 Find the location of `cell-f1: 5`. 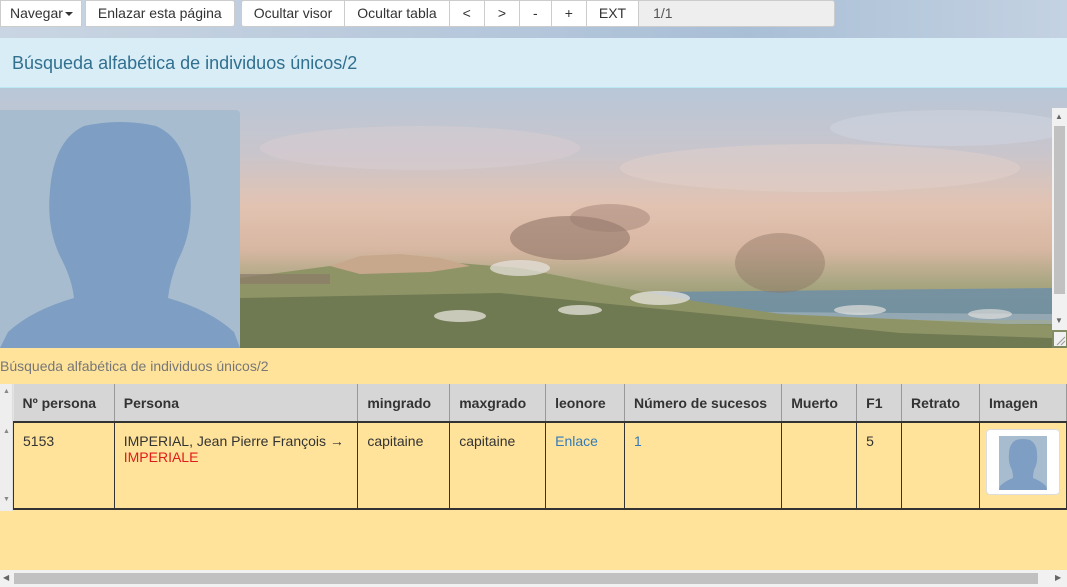

cell-f1: 5 is located at coordinates (879, 466).